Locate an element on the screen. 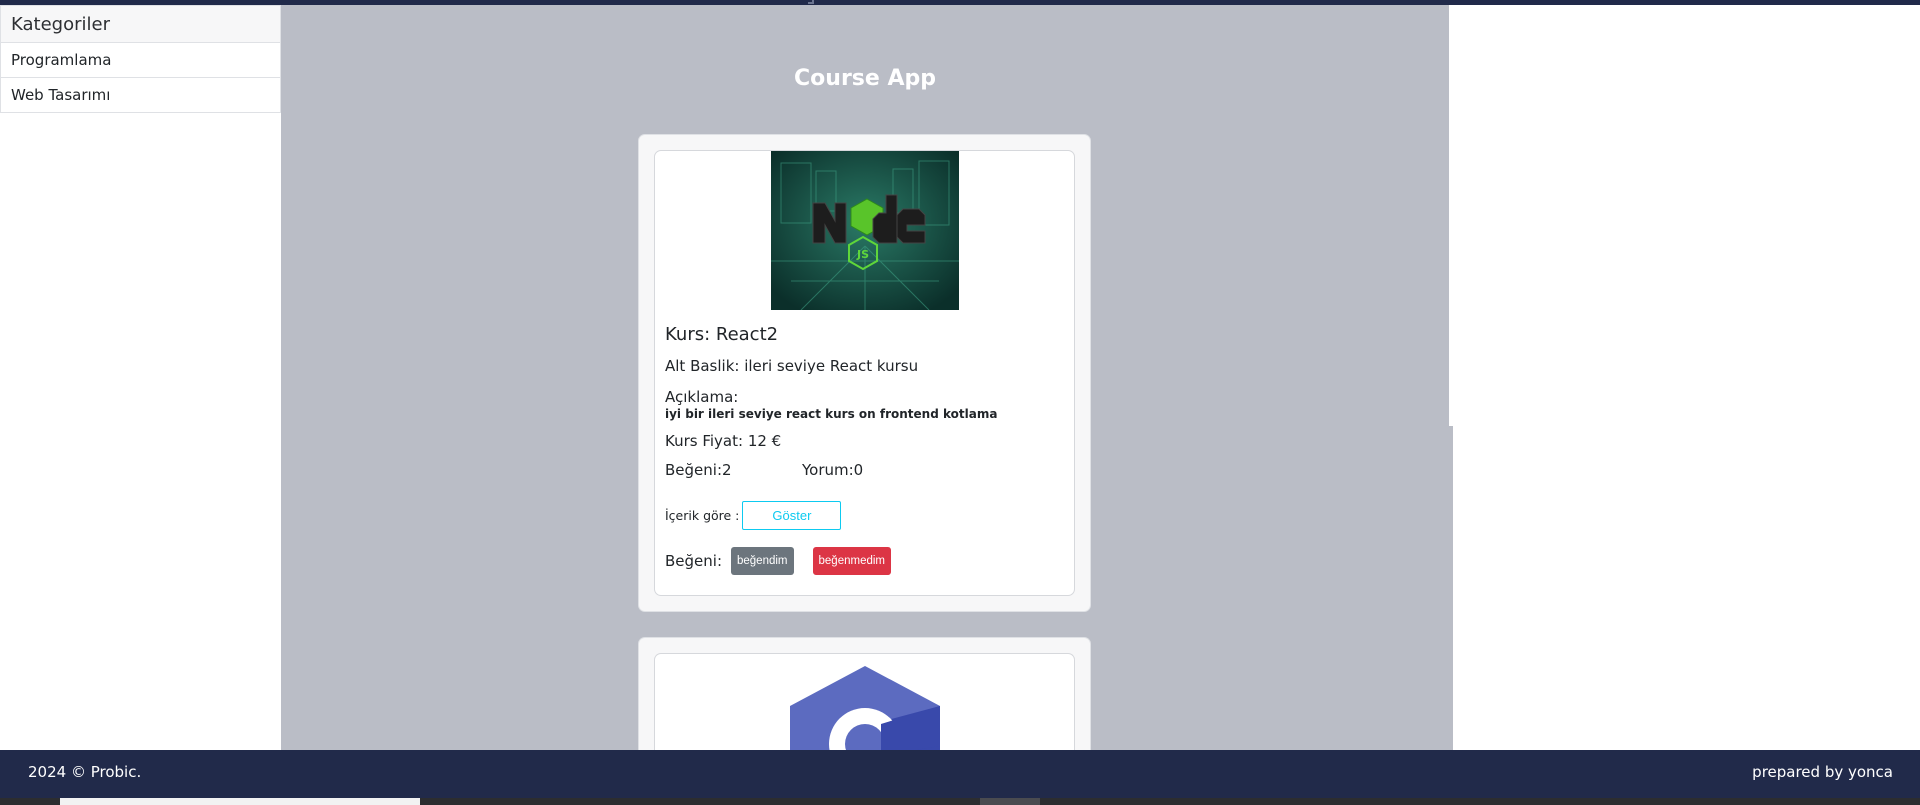  sidebar-item-web-tasarimi: Web Tasarımı is located at coordinates (140, 95).